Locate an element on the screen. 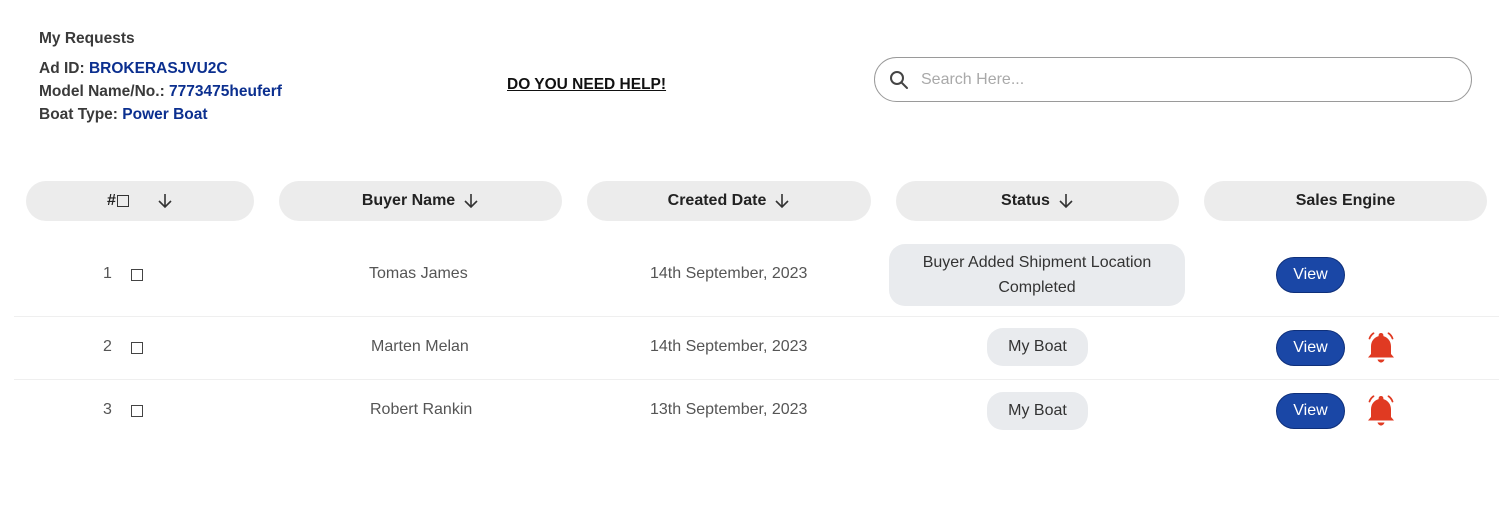  model-label: Model Name/No.: is located at coordinates (102, 91).